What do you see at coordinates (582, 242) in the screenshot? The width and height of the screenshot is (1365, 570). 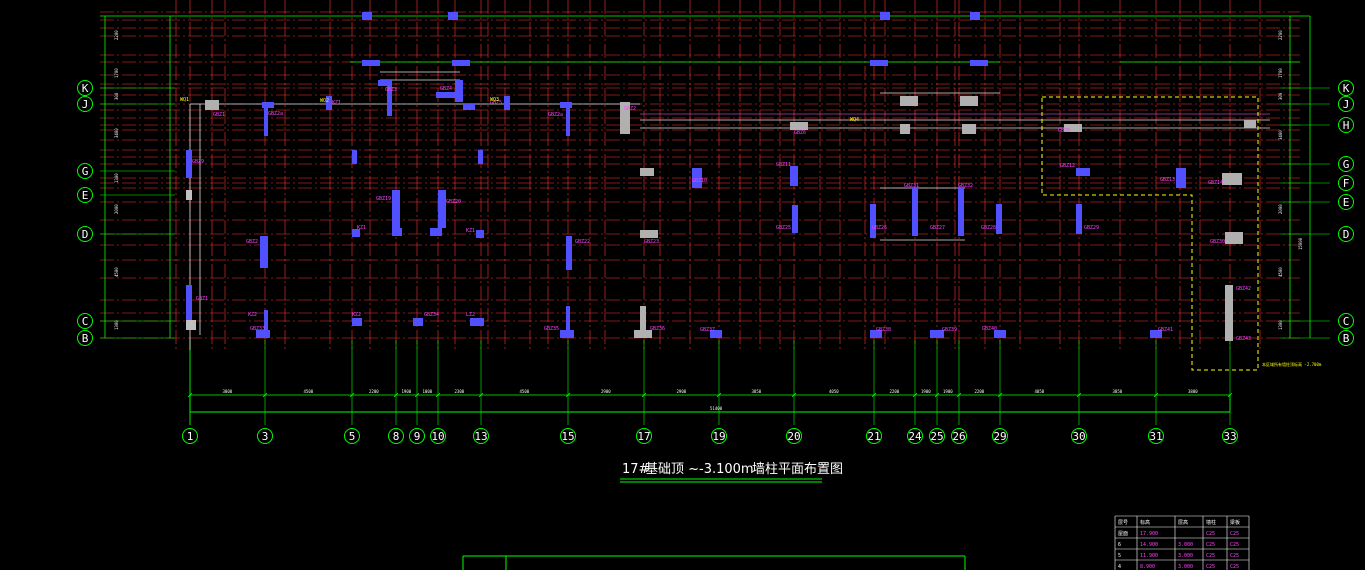 I see `column-tag: GBZ22` at bounding box center [582, 242].